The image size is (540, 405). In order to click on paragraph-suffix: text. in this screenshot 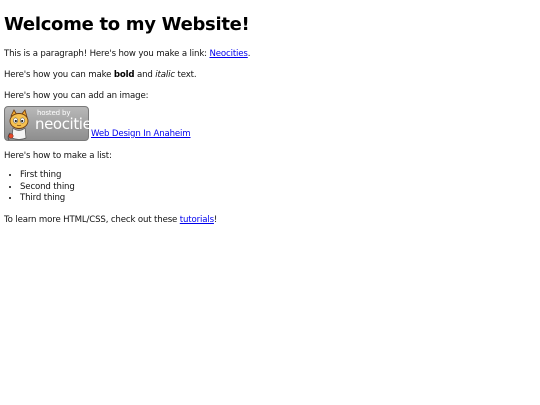, I will do `click(185, 75)`.